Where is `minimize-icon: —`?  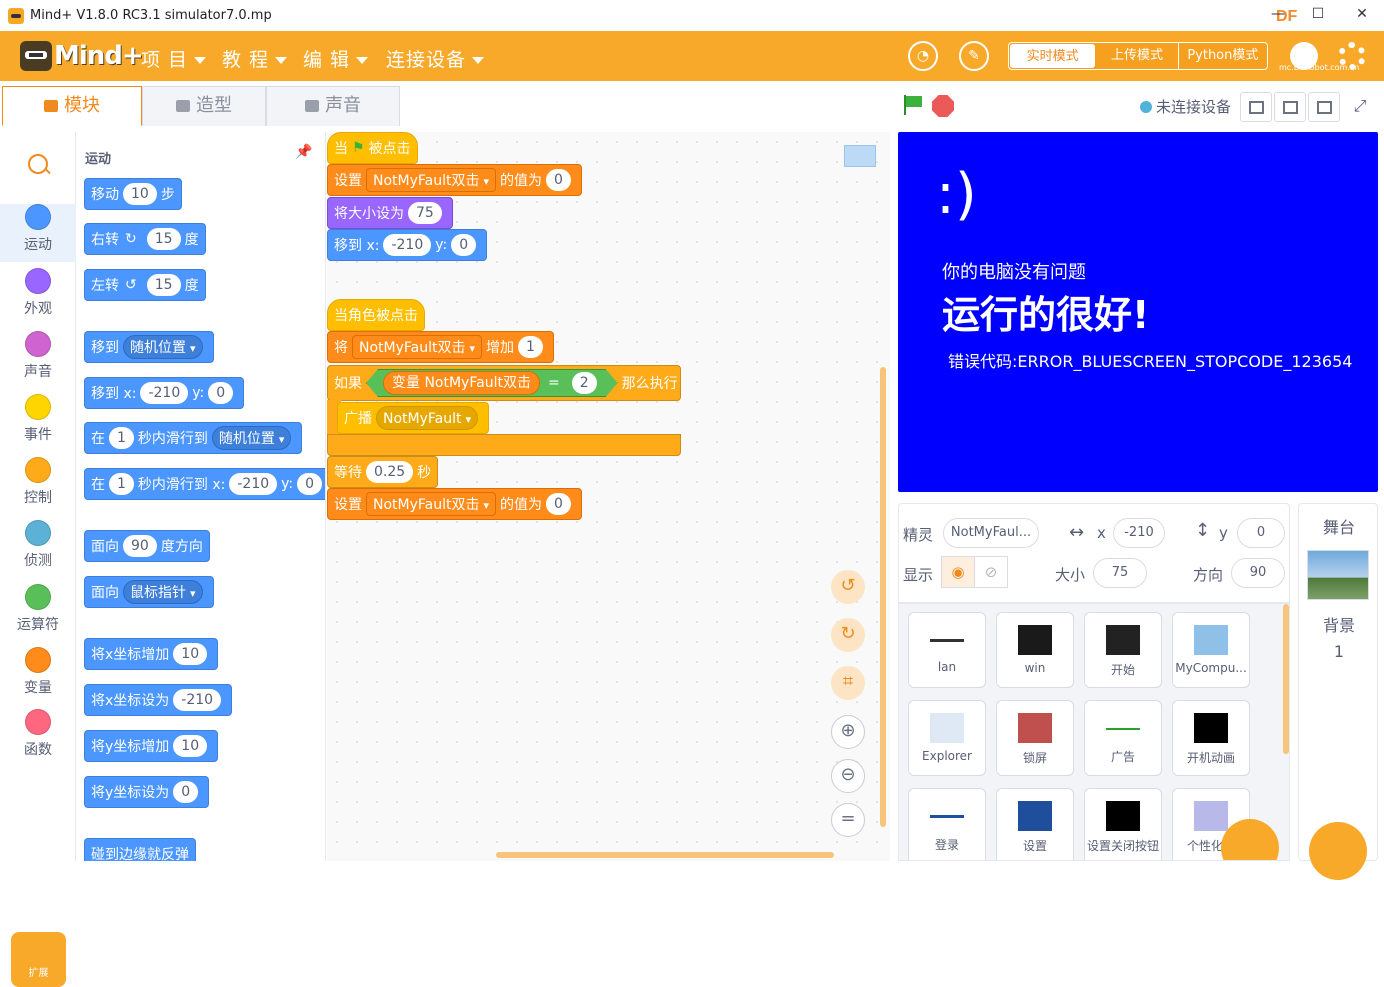 minimize-icon: — is located at coordinates (1278, 14).